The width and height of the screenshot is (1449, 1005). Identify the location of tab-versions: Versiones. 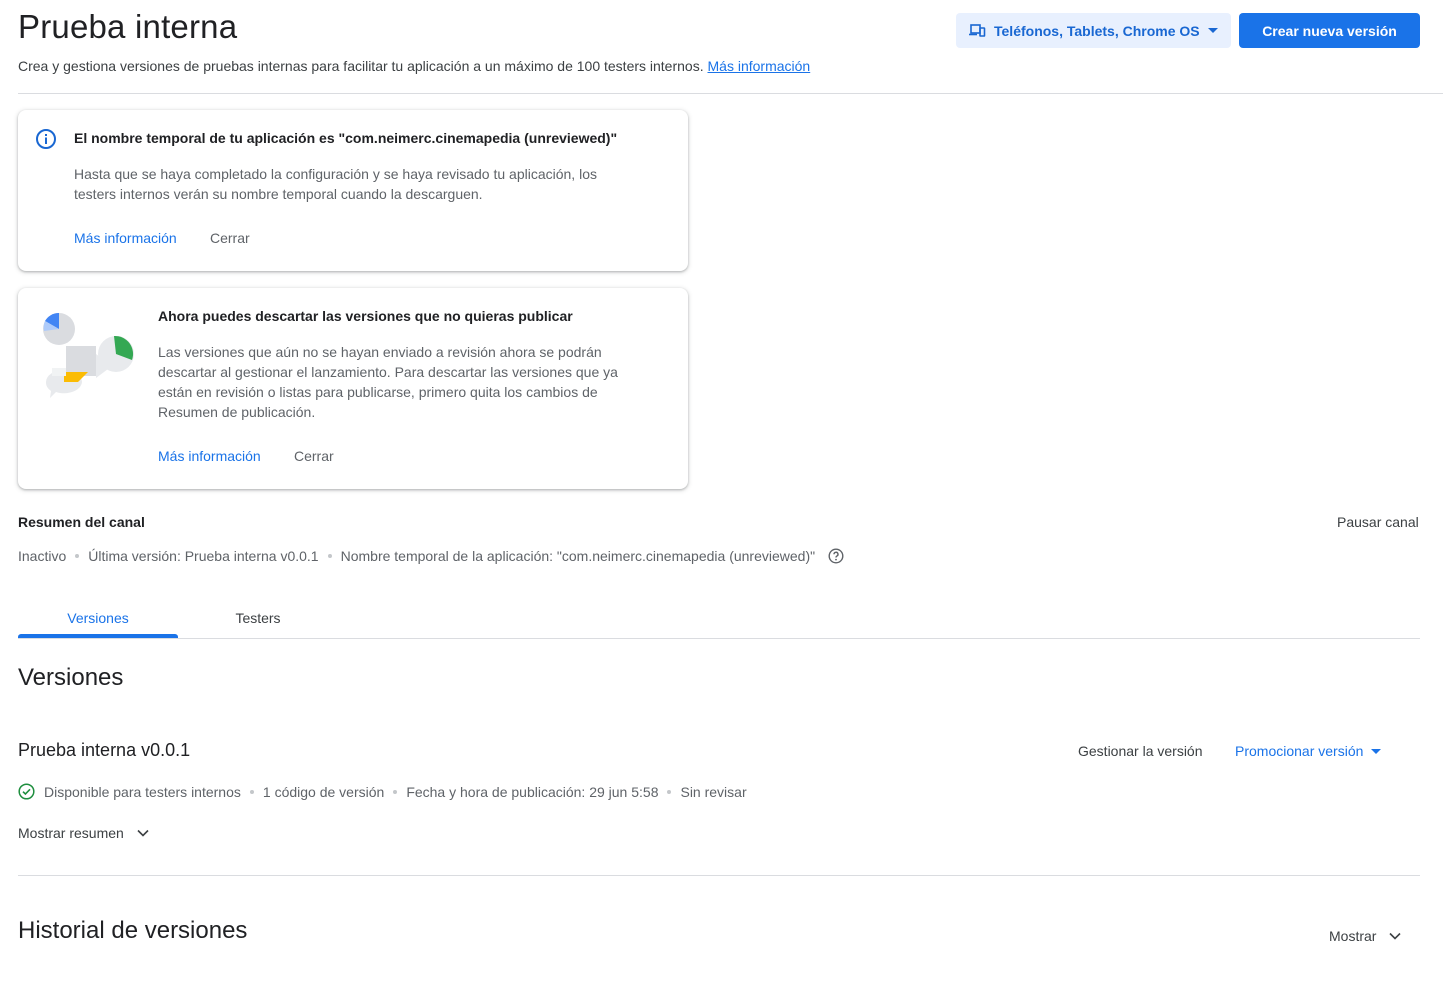
(98, 618).